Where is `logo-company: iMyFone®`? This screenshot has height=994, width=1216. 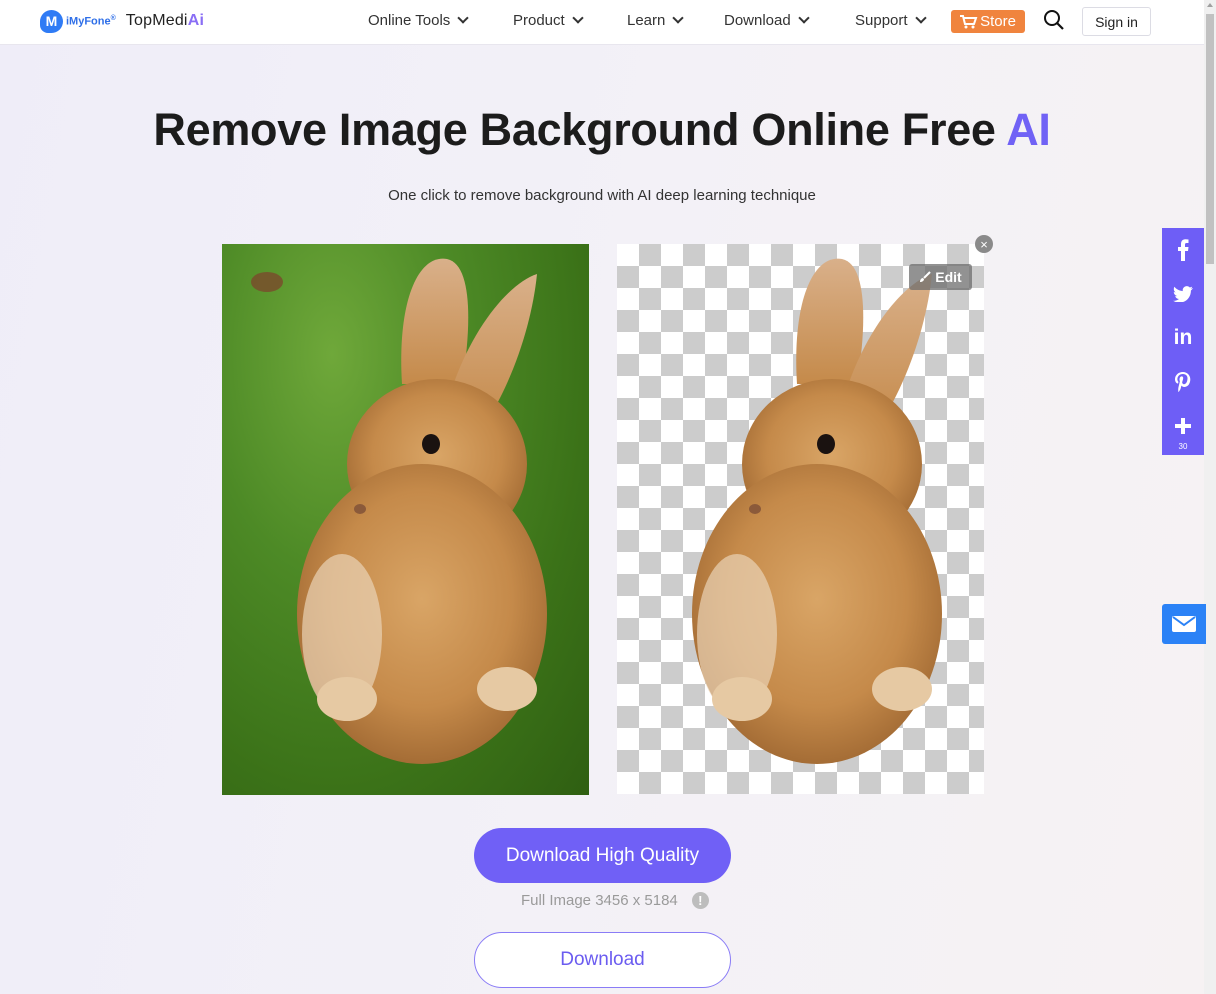
logo-company: iMyFone® is located at coordinates (91, 21).